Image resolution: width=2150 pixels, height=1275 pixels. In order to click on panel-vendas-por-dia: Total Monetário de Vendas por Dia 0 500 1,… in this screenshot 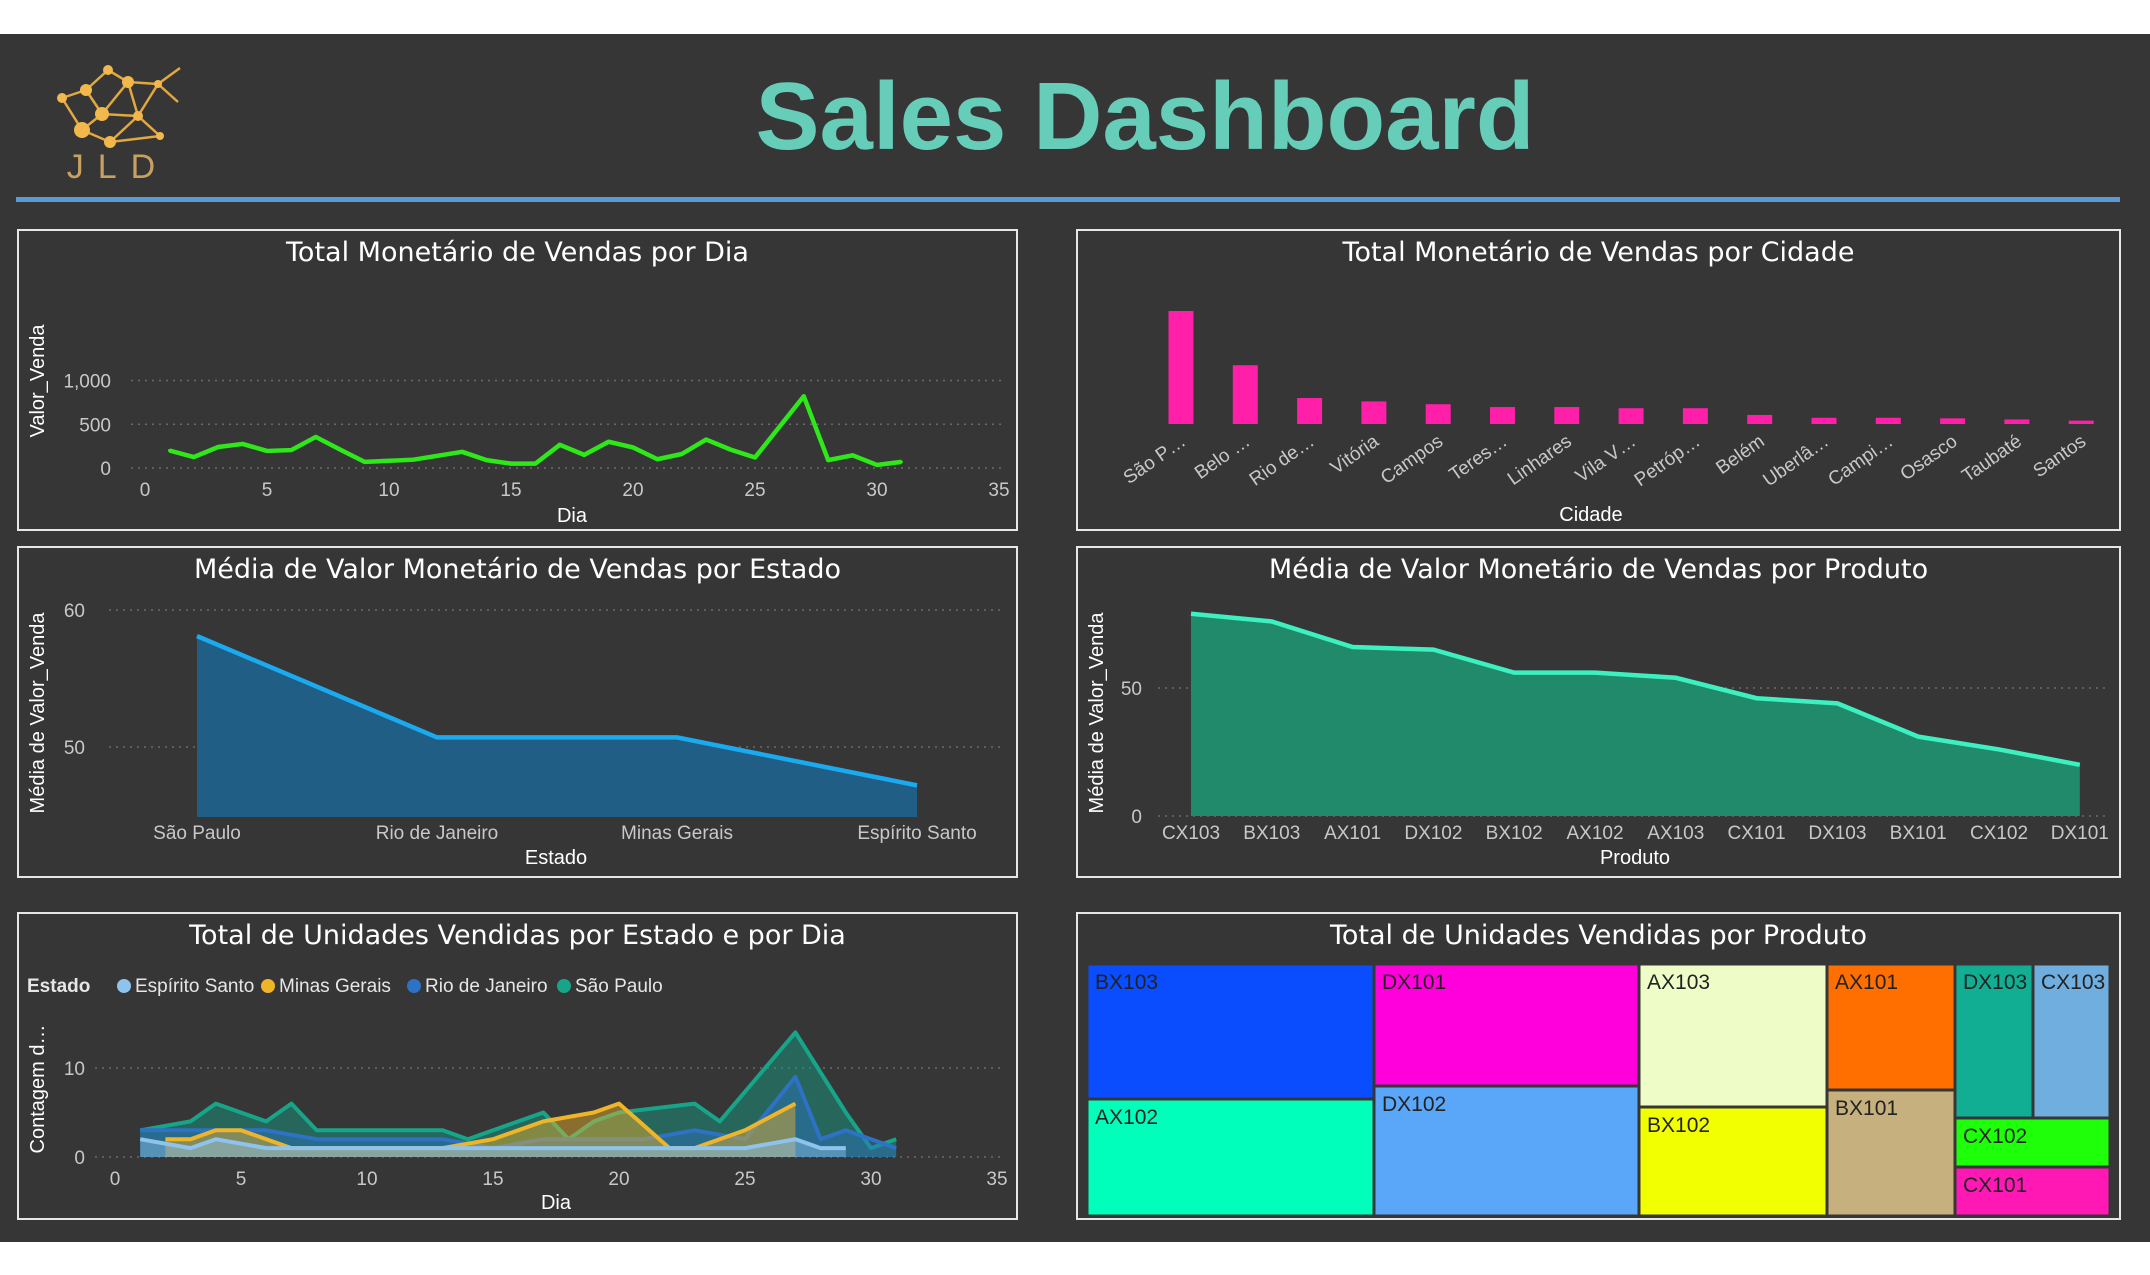, I will do `click(517, 380)`.